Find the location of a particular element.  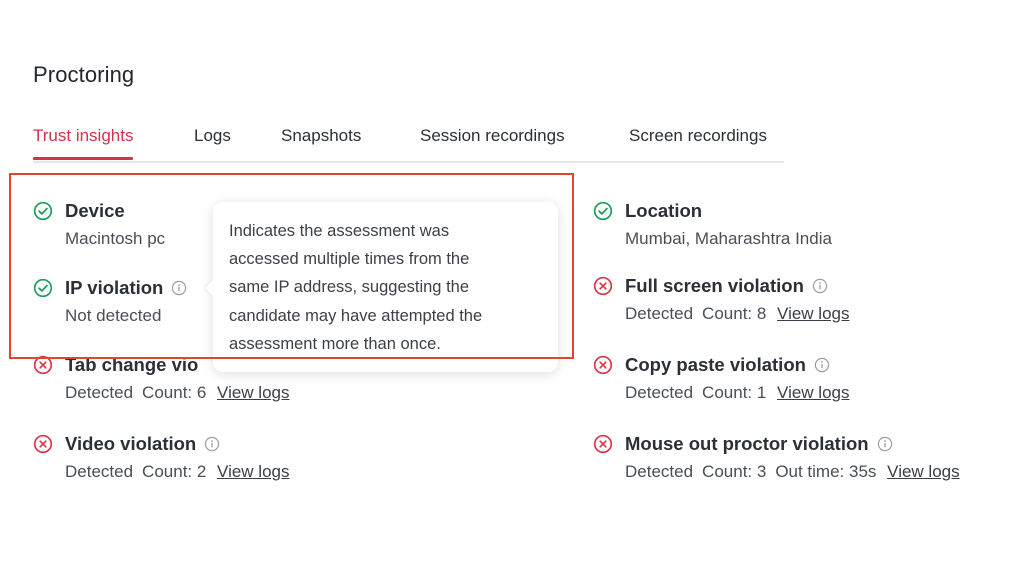

mouse-out-violation-title: Mouse out proctor violation is located at coordinates (747, 443).